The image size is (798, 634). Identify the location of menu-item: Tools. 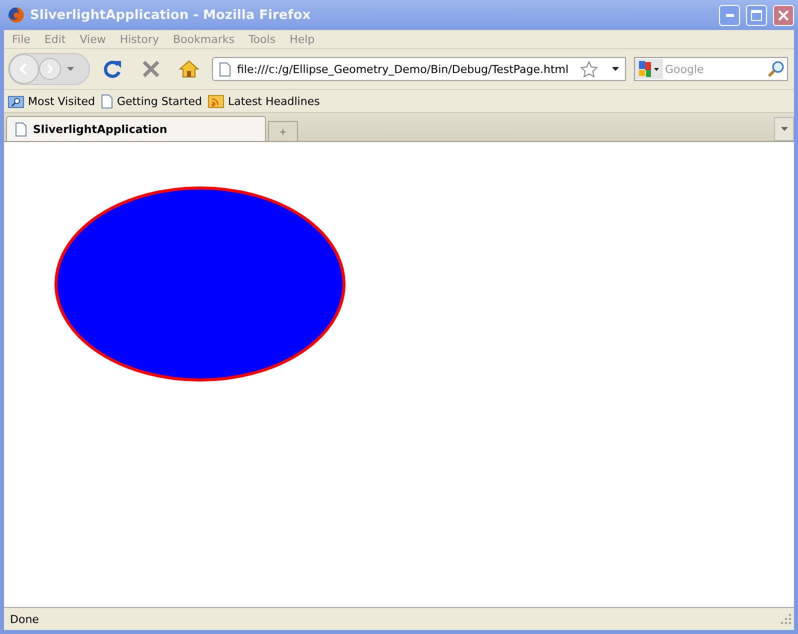
(265, 39).